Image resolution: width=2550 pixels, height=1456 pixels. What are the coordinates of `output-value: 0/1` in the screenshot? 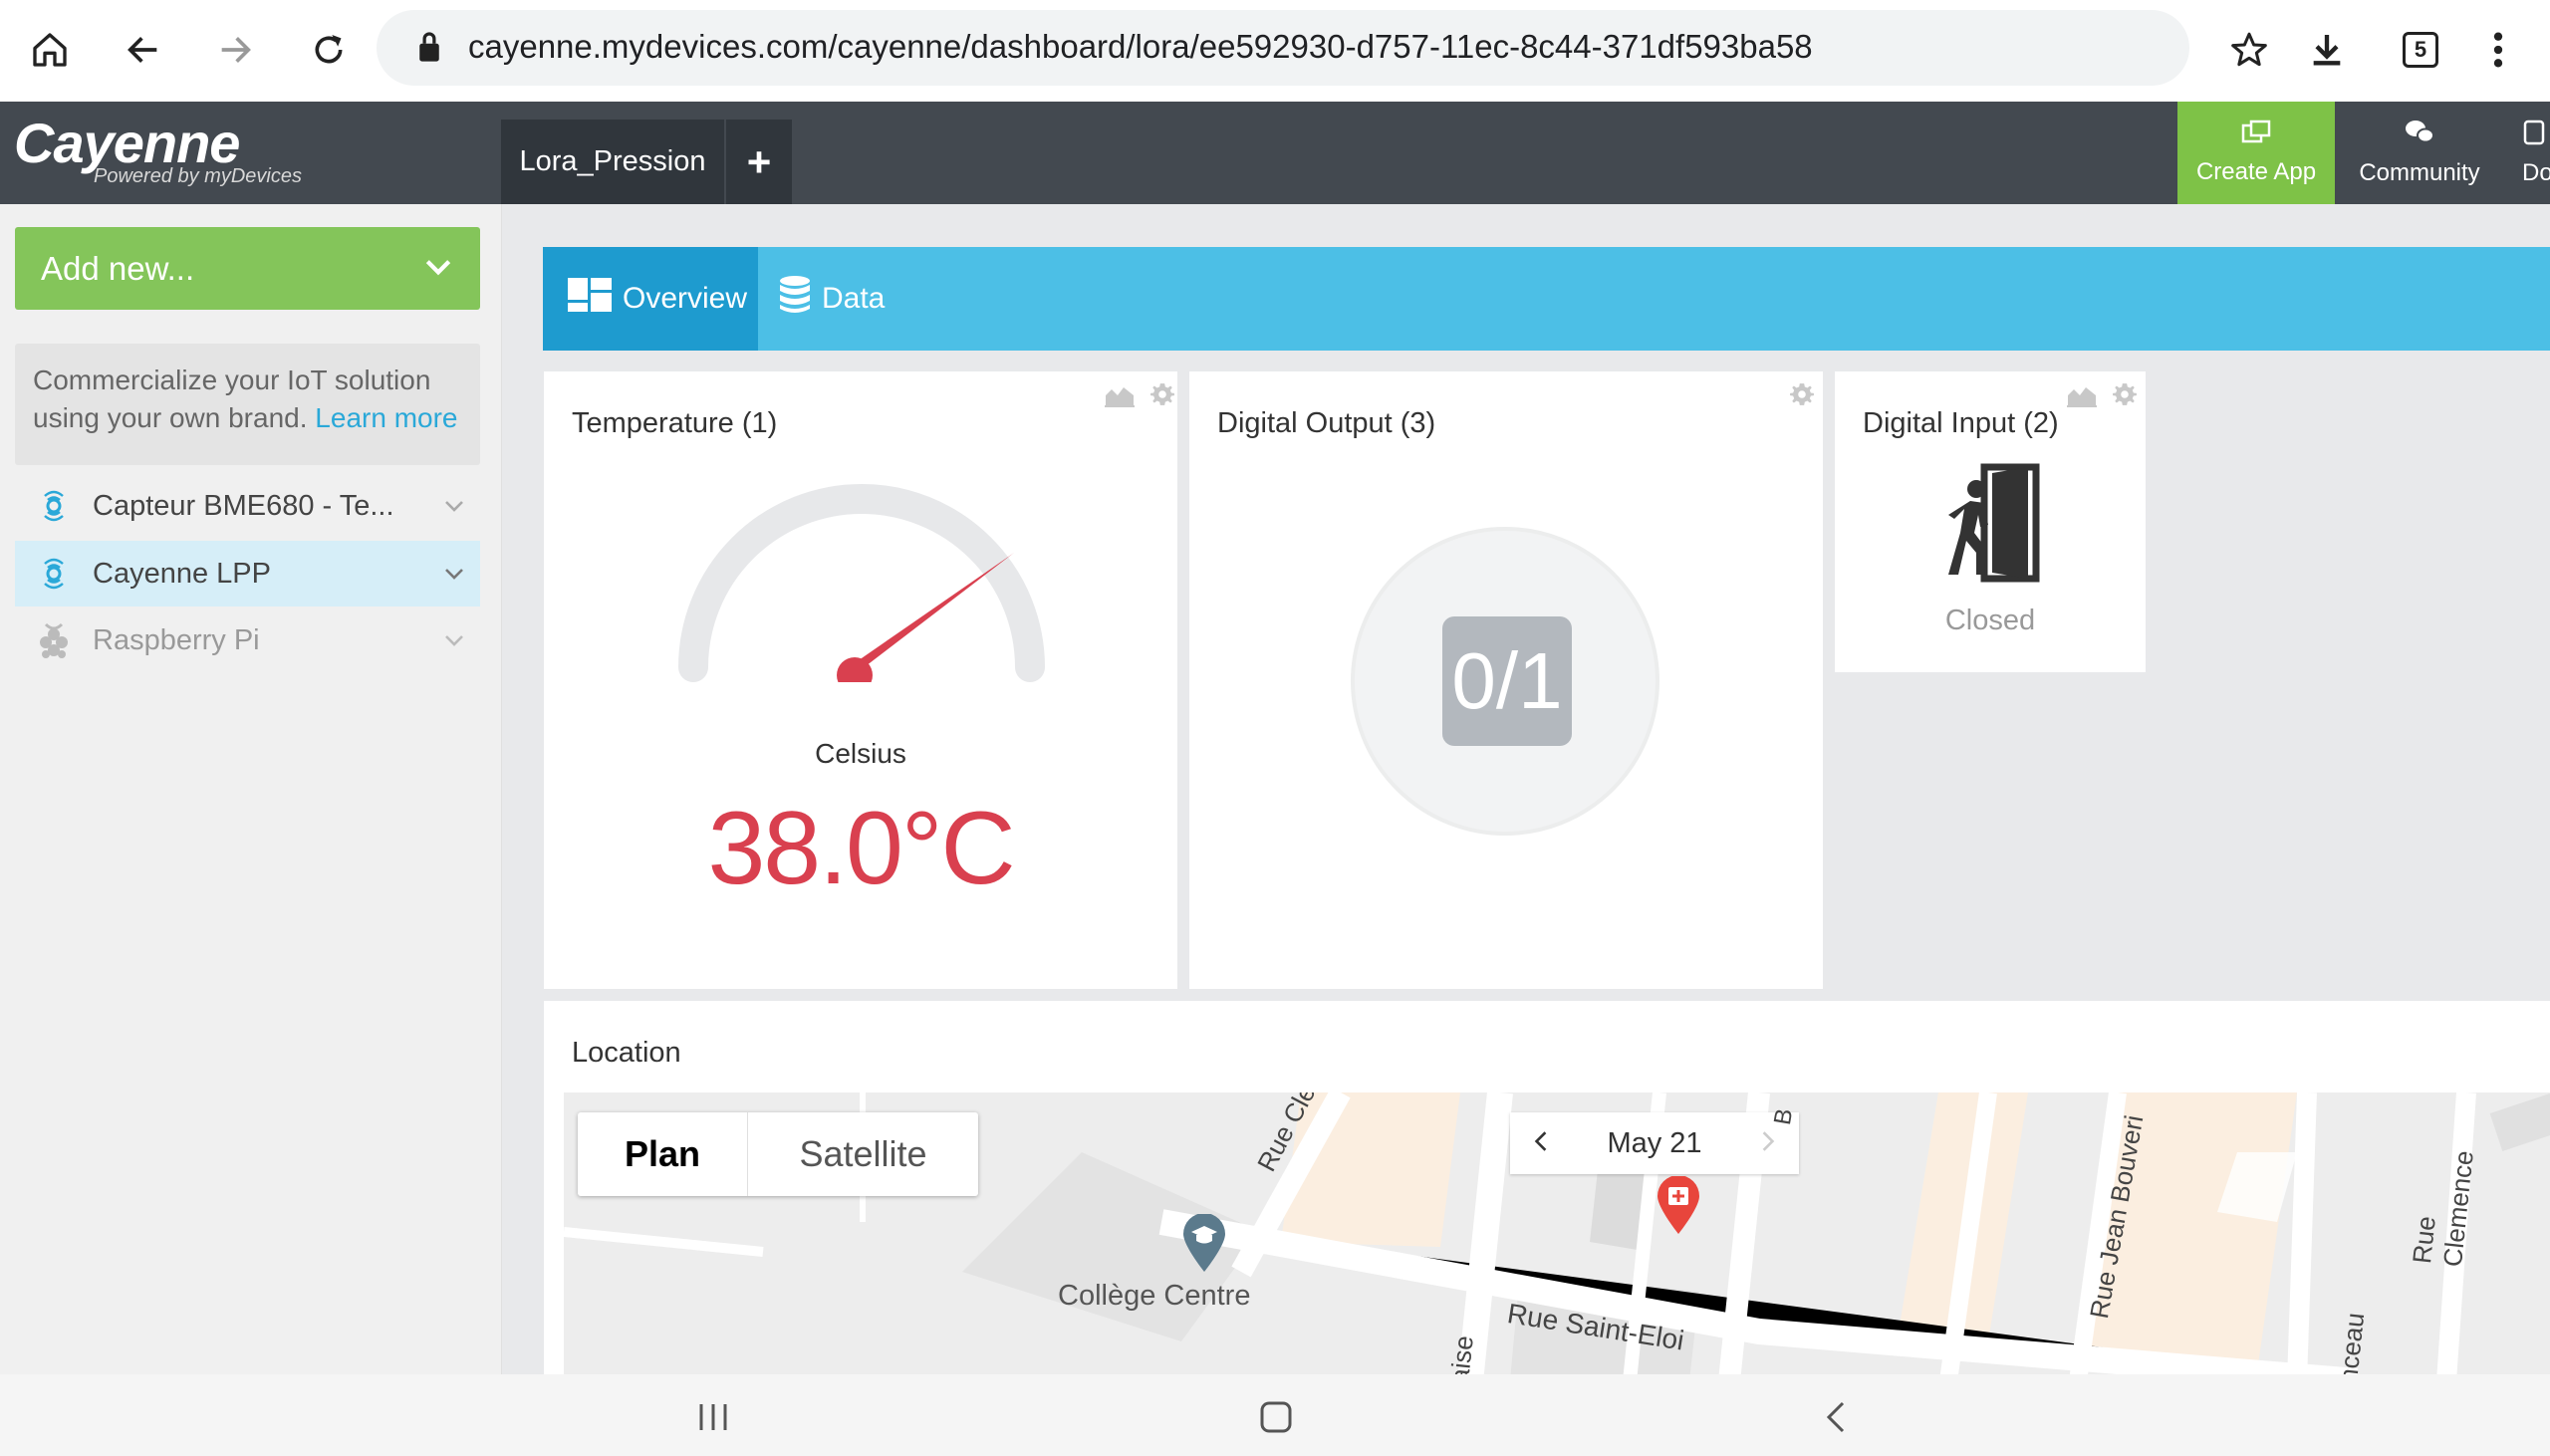 It's located at (1507, 681).